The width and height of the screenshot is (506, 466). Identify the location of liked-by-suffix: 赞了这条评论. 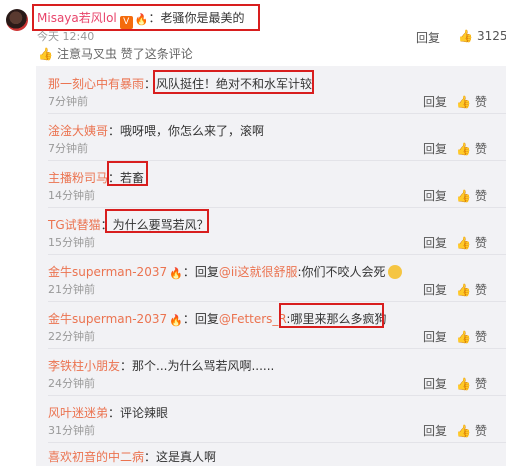
(154, 54).